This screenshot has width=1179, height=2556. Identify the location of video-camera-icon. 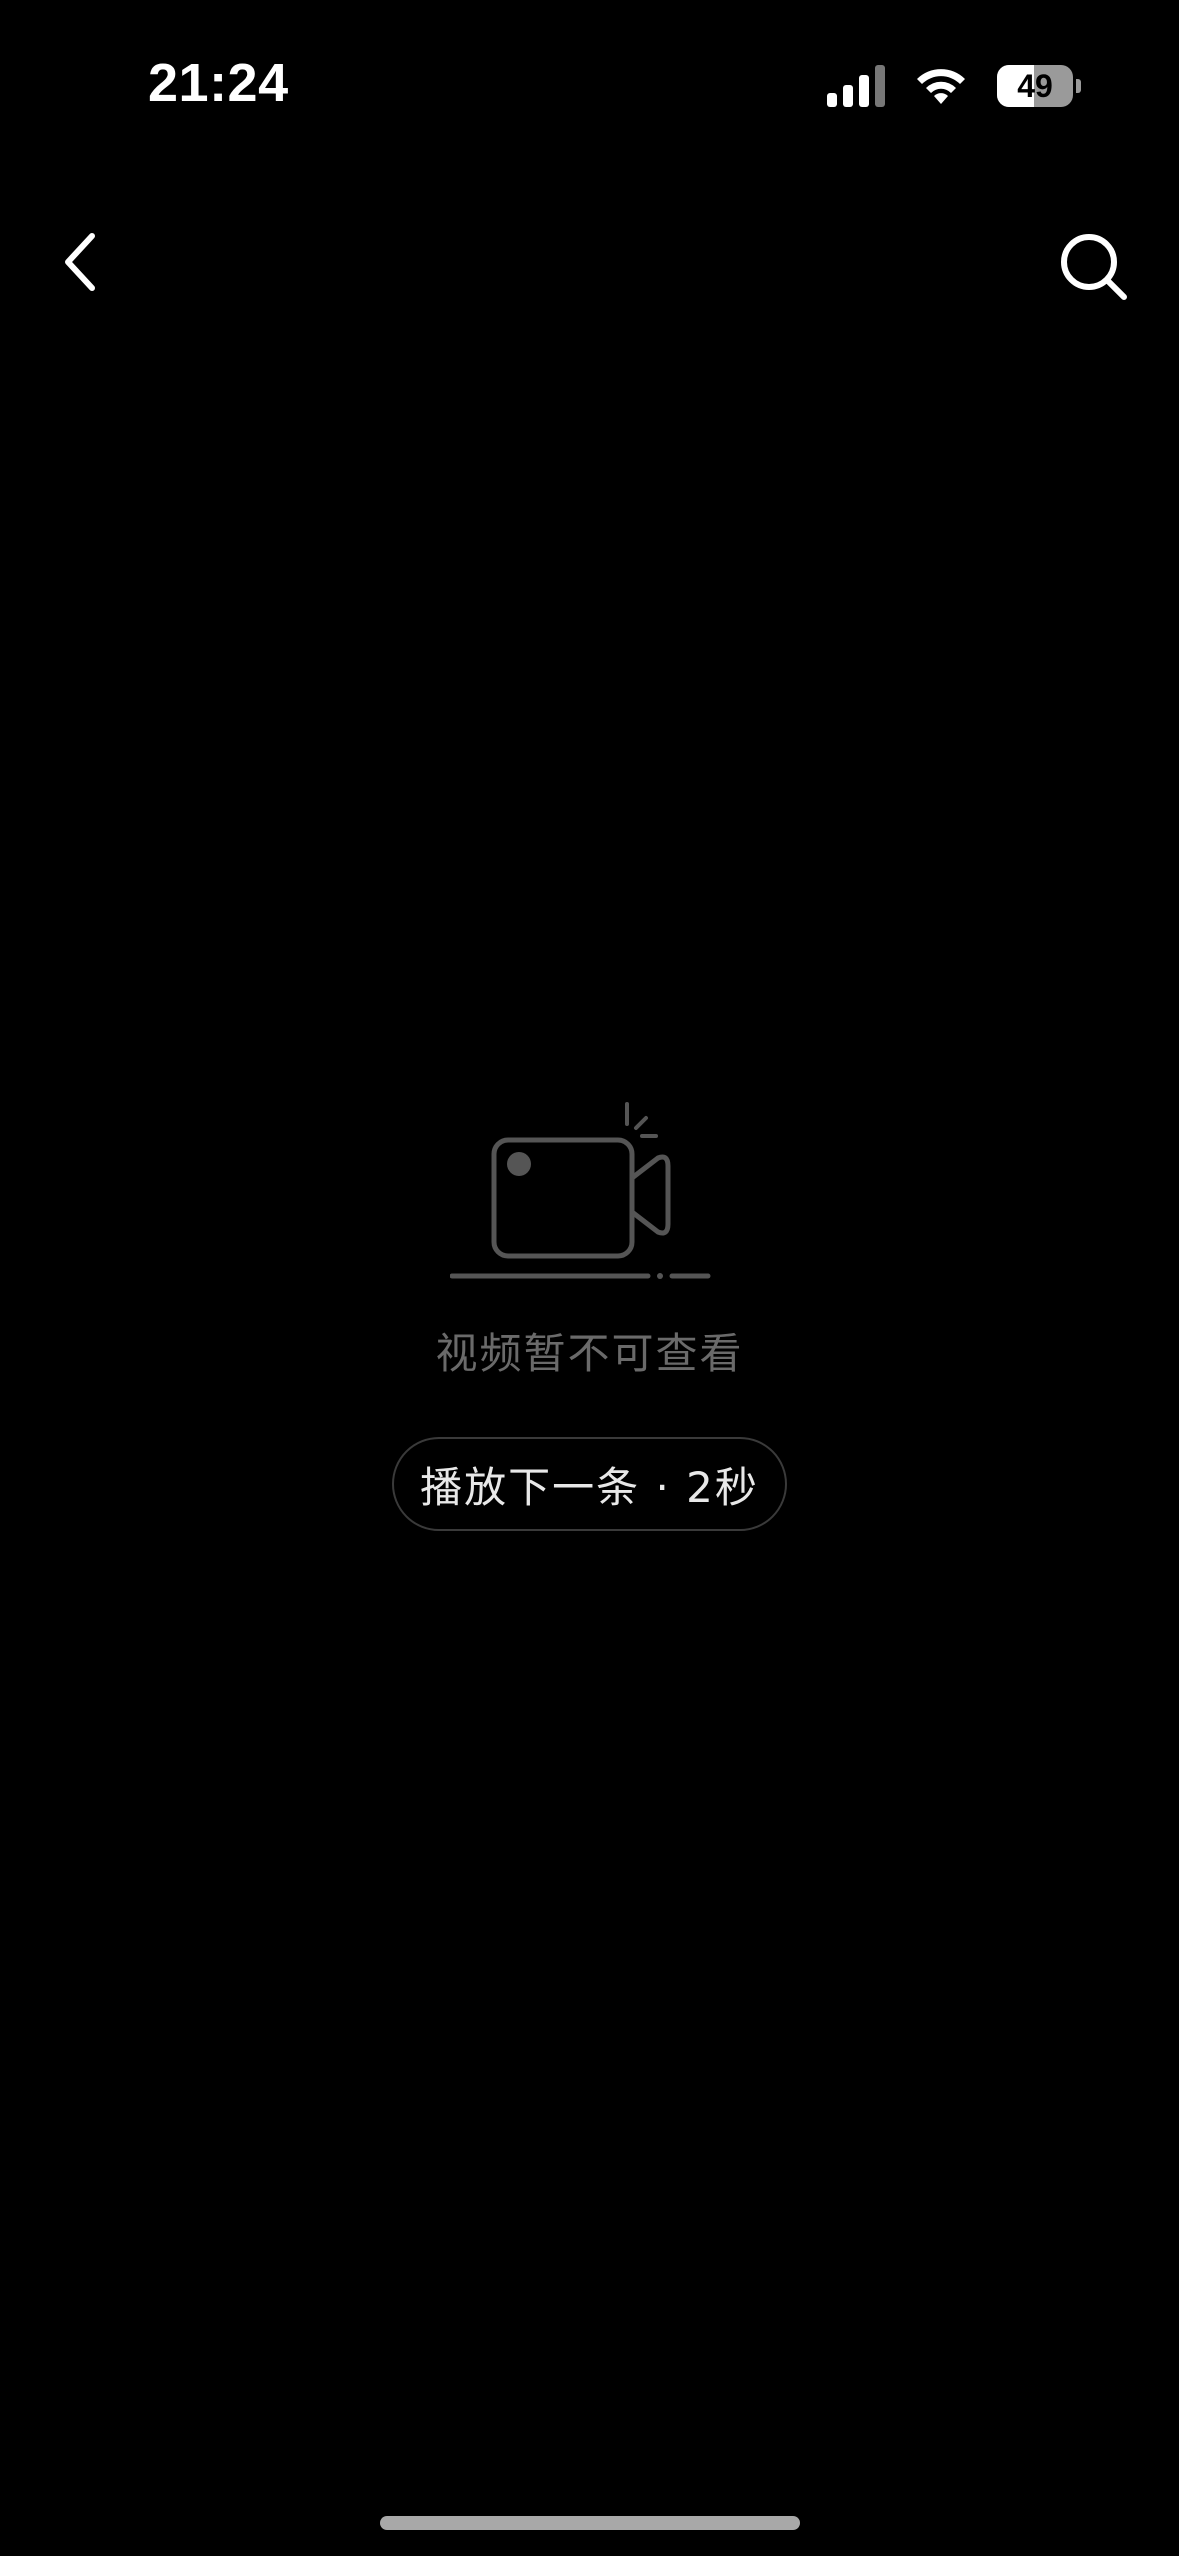
(579, 1190).